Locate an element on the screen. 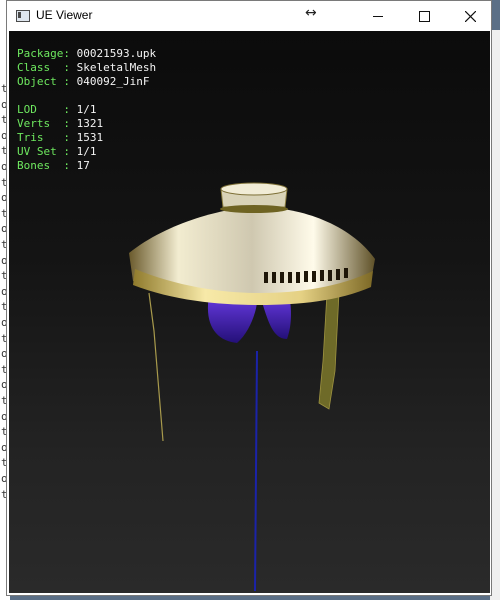 The width and height of the screenshot is (500, 600). lod-value: 1/1 is located at coordinates (86, 109).